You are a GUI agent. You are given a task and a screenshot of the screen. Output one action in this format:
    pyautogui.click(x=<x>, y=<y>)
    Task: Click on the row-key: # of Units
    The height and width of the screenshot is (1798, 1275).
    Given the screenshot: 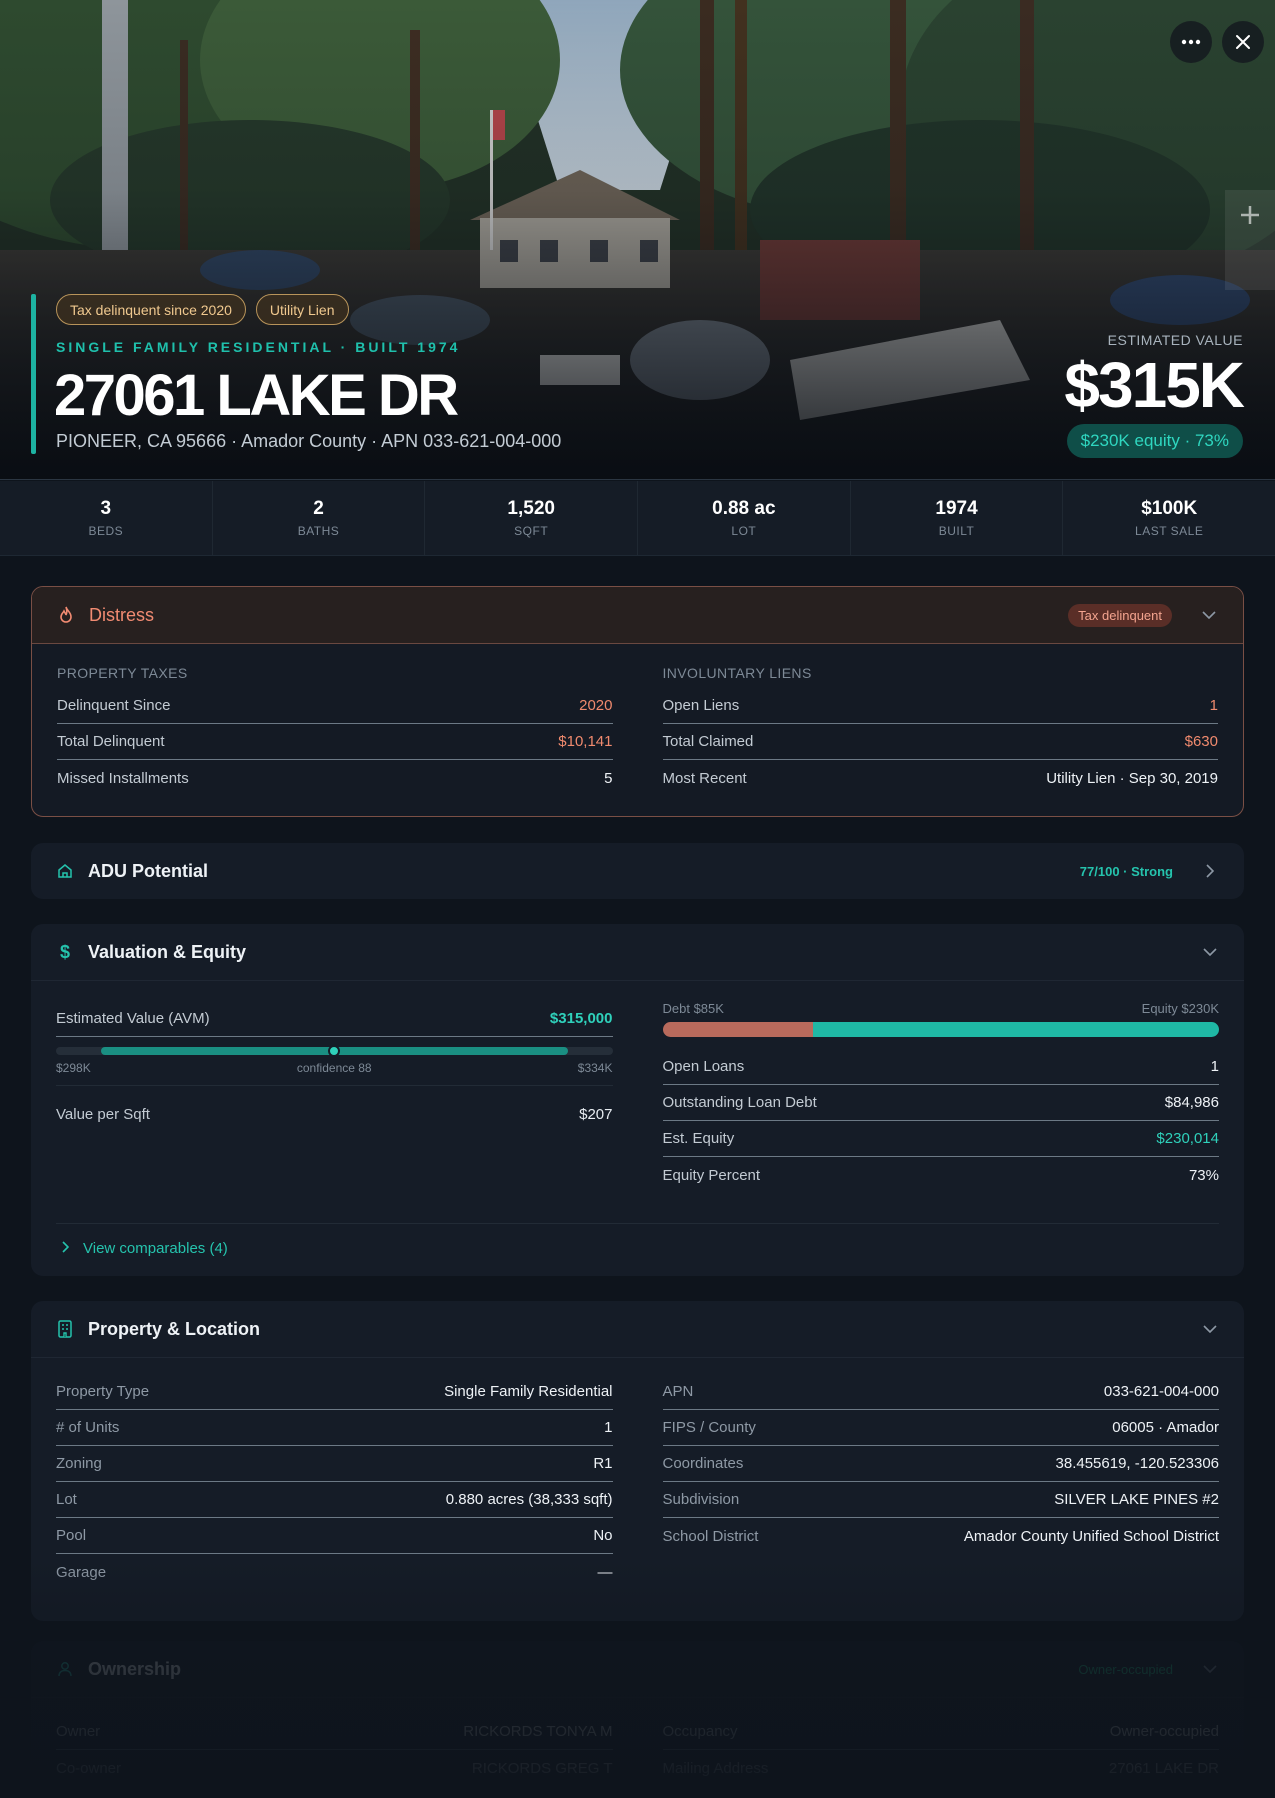 What is the action you would take?
    pyautogui.click(x=88, y=1427)
    